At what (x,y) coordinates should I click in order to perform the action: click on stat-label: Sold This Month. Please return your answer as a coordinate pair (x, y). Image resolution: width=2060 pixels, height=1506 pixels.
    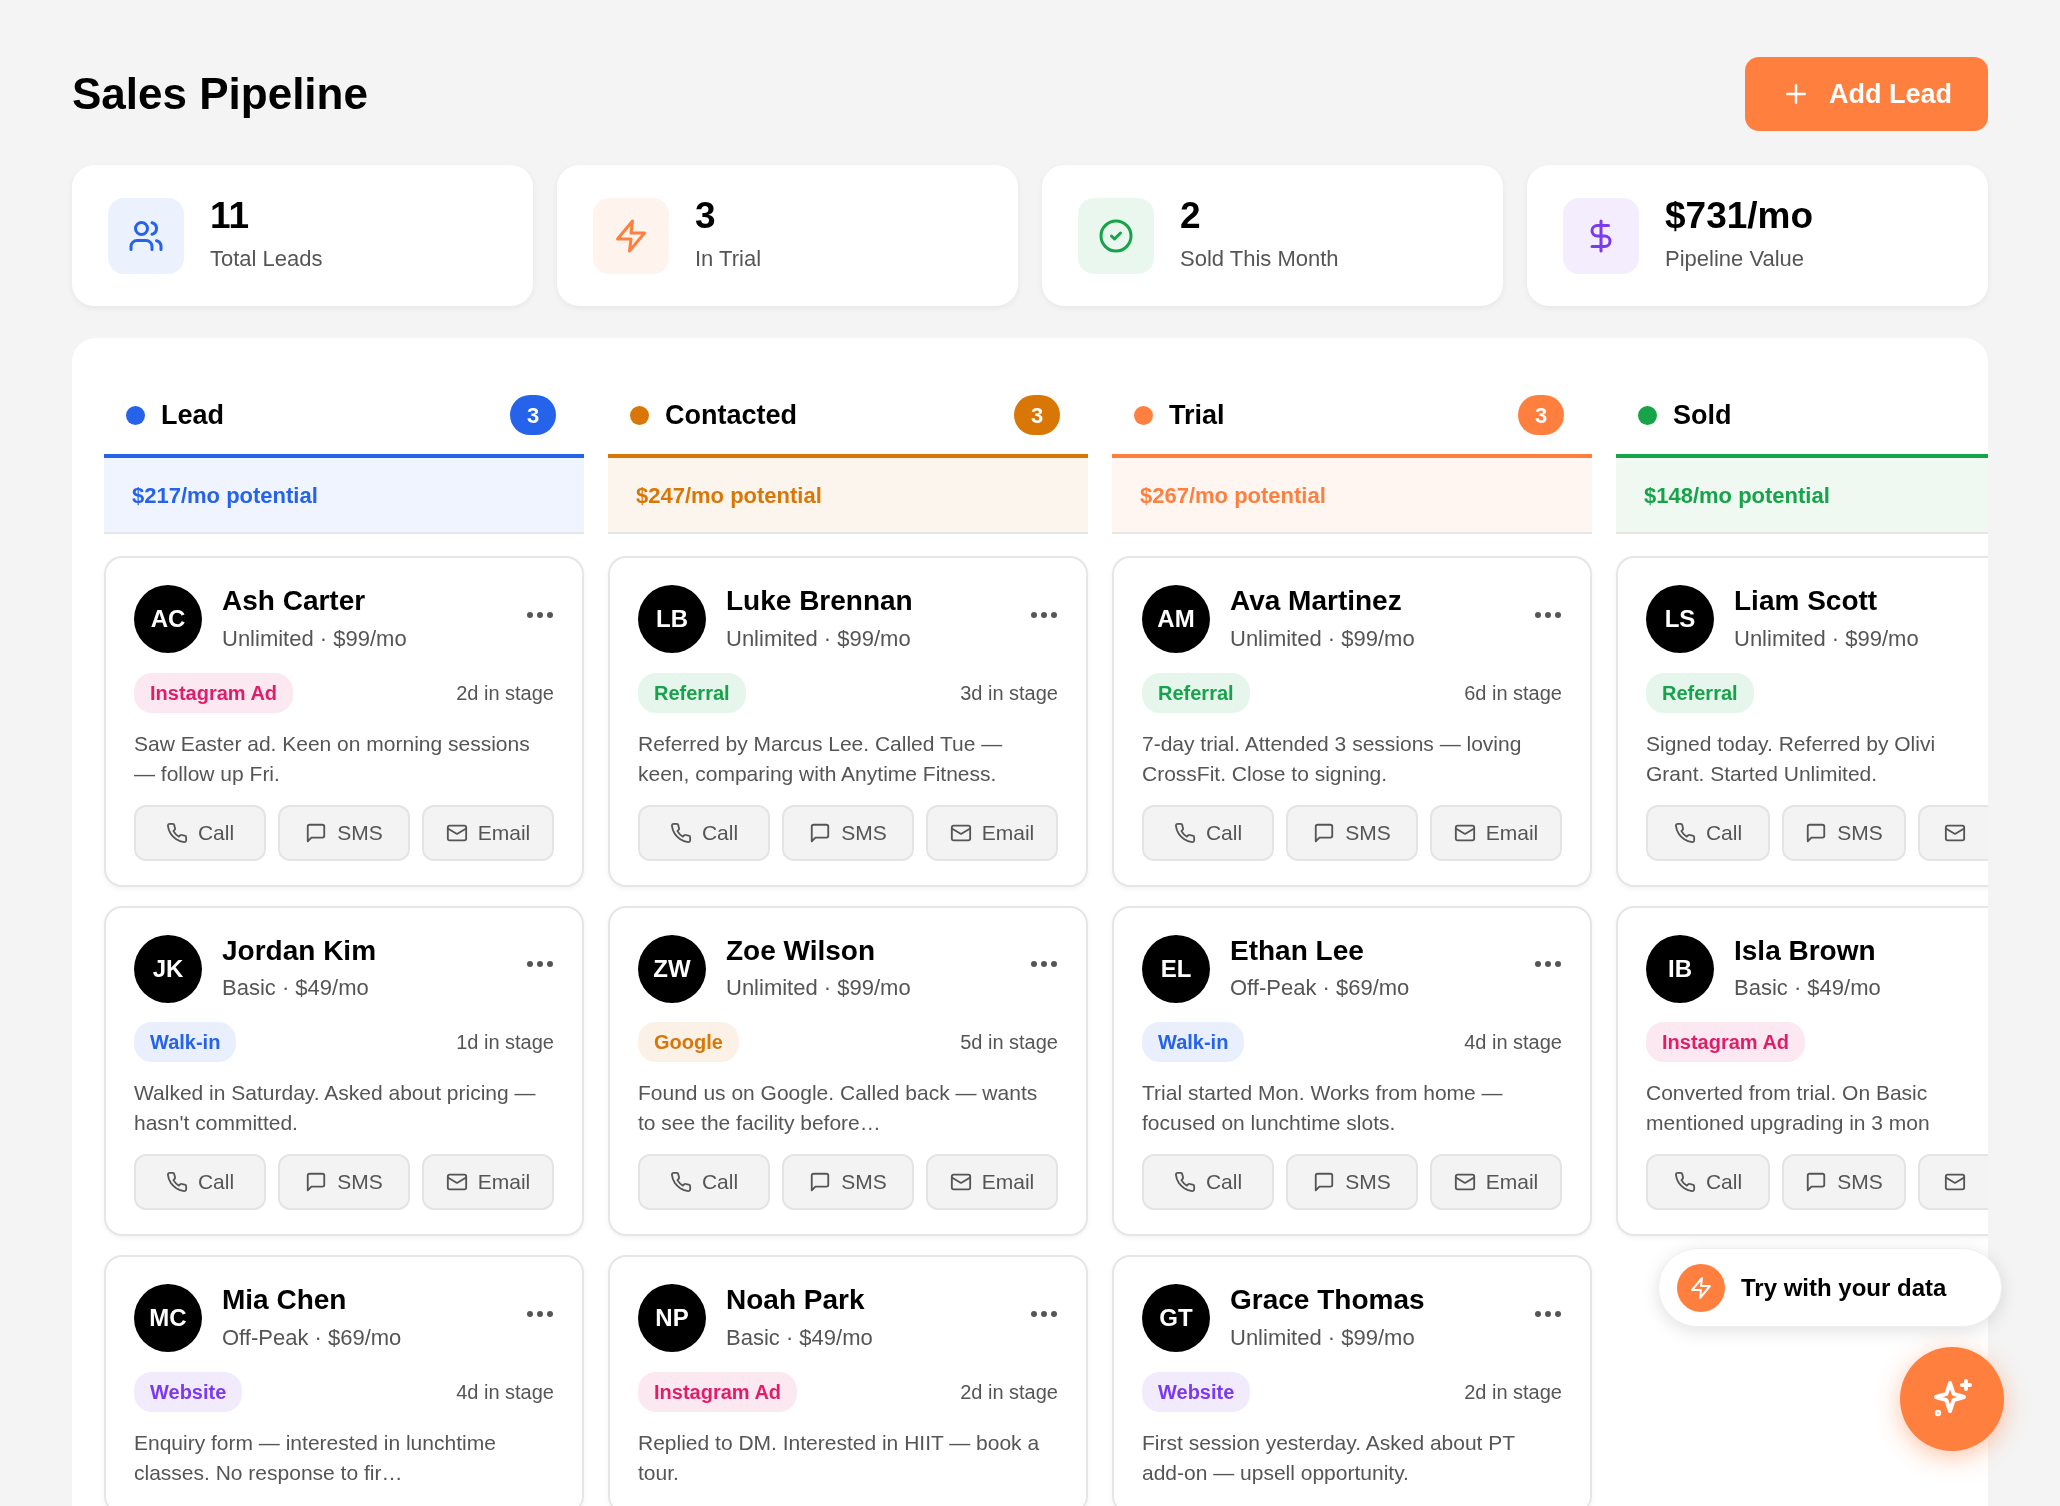
    Looking at the image, I should click on (1259, 259).